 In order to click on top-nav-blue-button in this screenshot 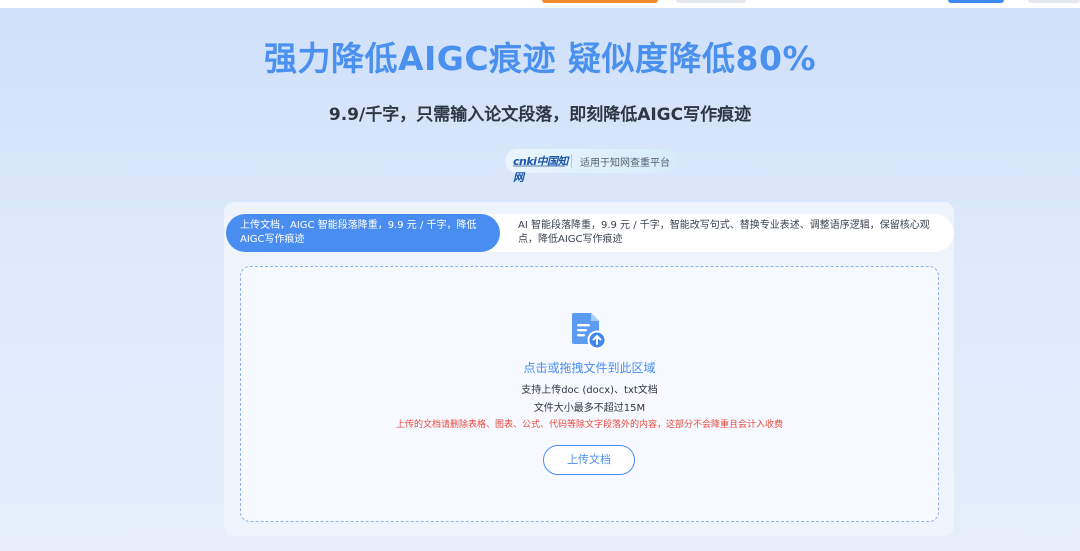, I will do `click(976, 1)`.